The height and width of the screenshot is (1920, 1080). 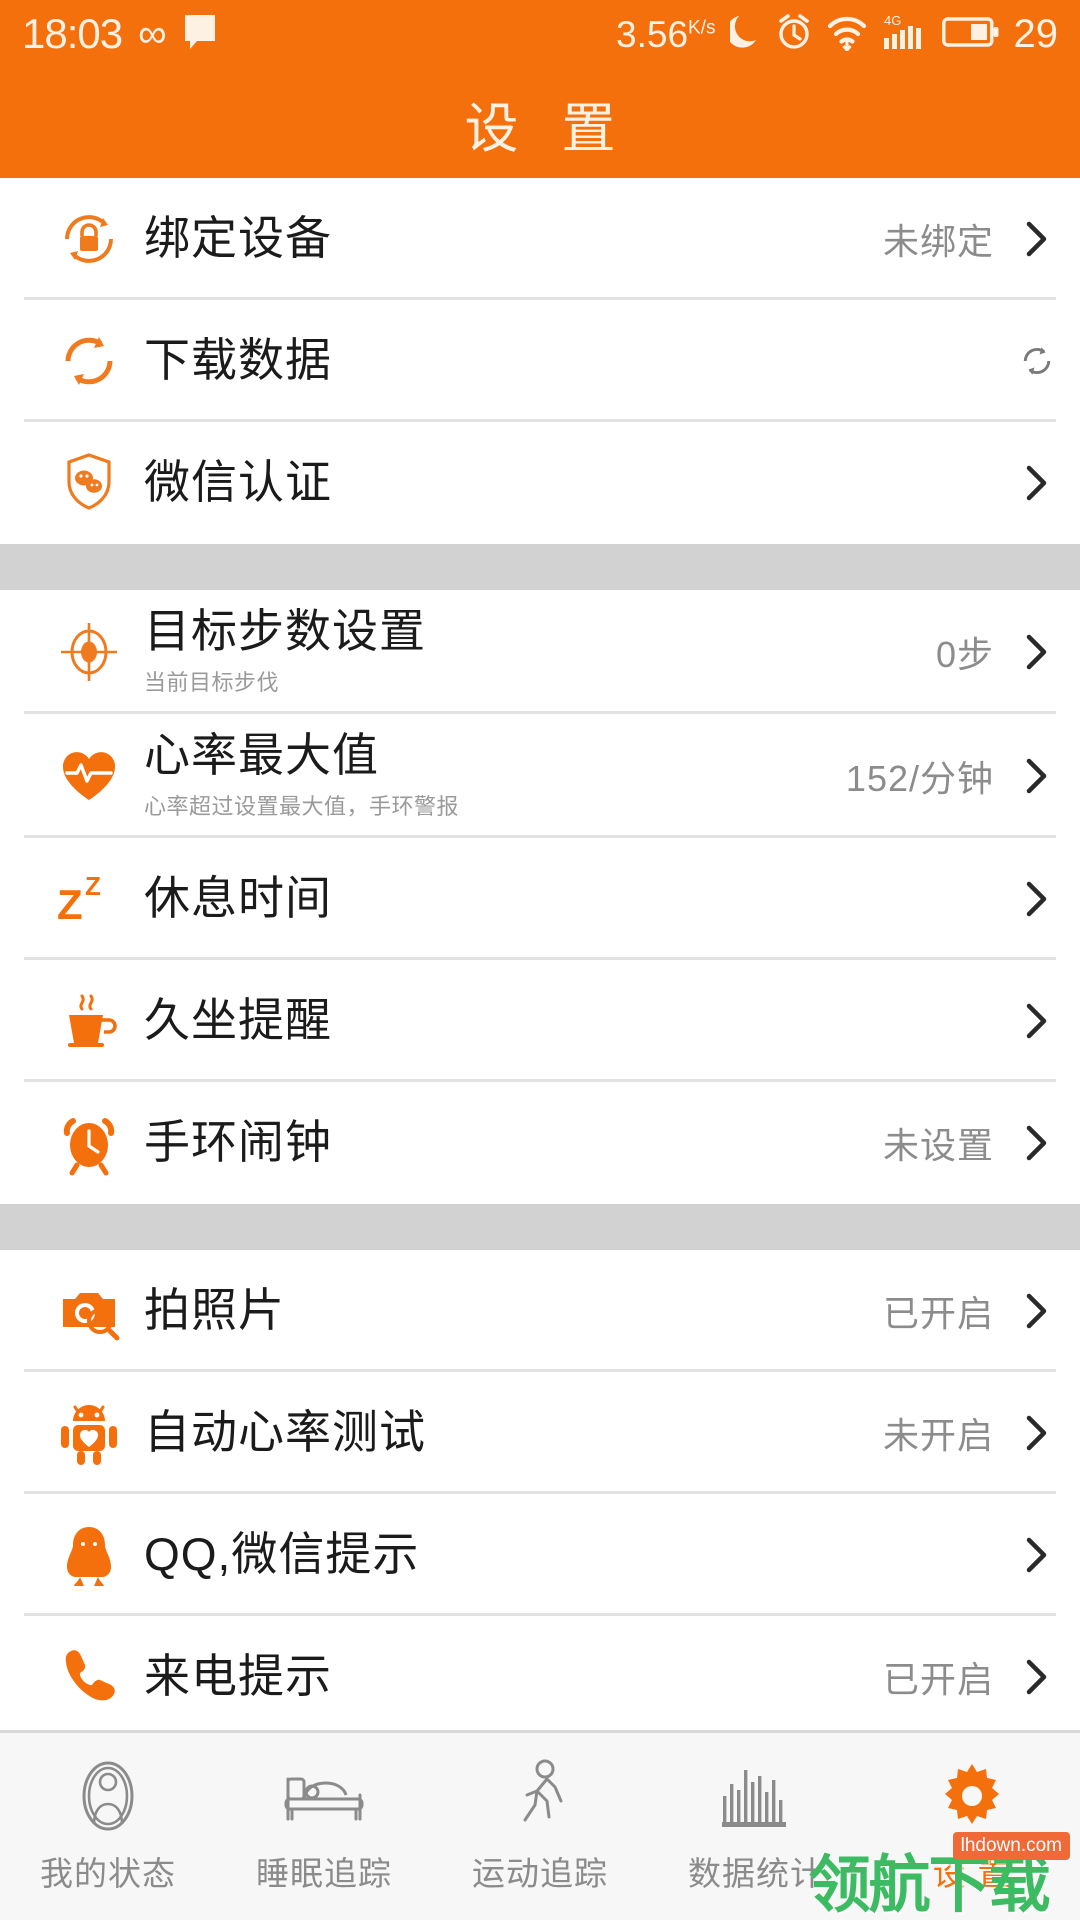 I want to click on row-wechat-auth: 微信认证, so click(x=540, y=483).